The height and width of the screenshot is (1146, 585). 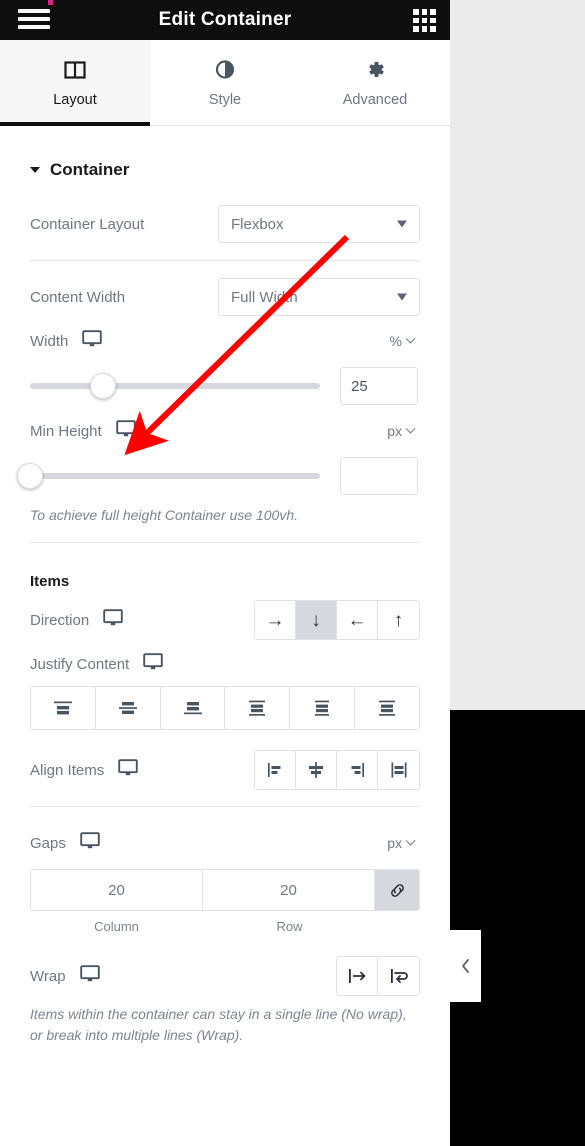 I want to click on wrap-option-wrap, so click(x=398, y=976).